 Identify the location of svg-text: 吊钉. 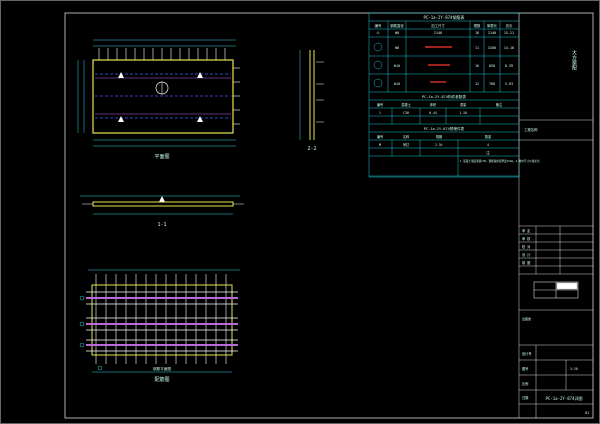
(406, 144).